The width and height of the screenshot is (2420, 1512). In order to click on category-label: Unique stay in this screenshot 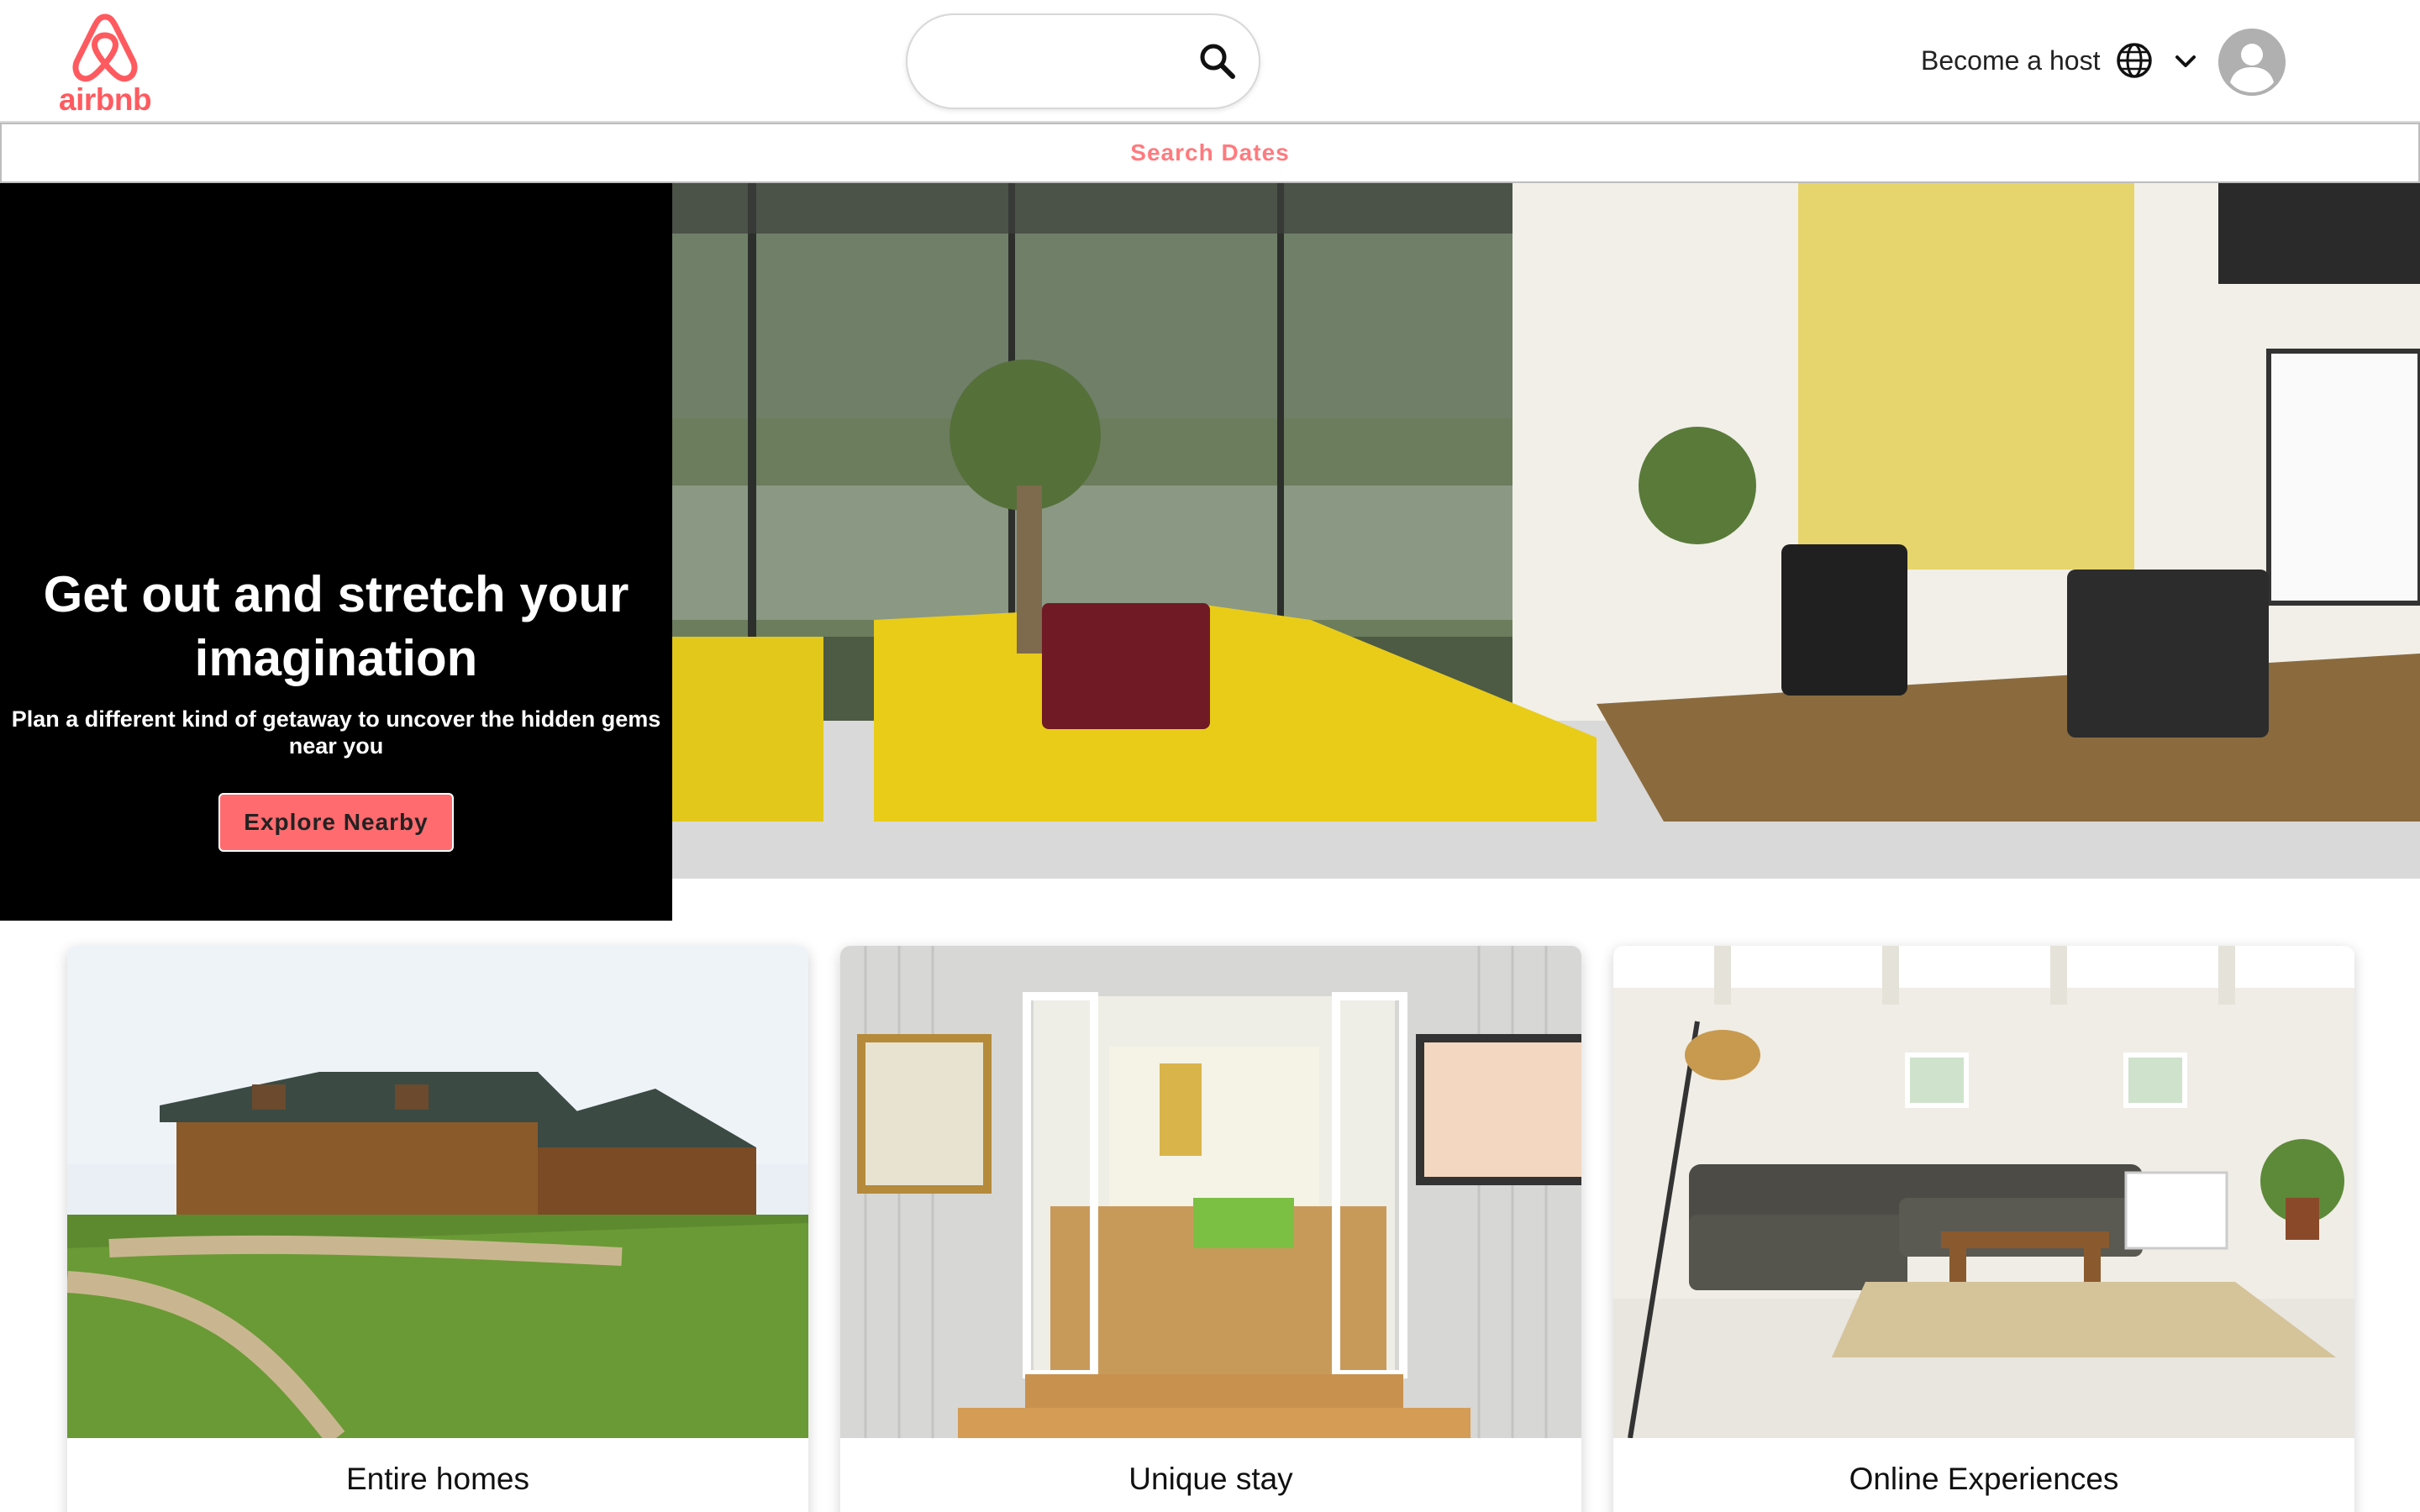, I will do `click(1210, 1479)`.